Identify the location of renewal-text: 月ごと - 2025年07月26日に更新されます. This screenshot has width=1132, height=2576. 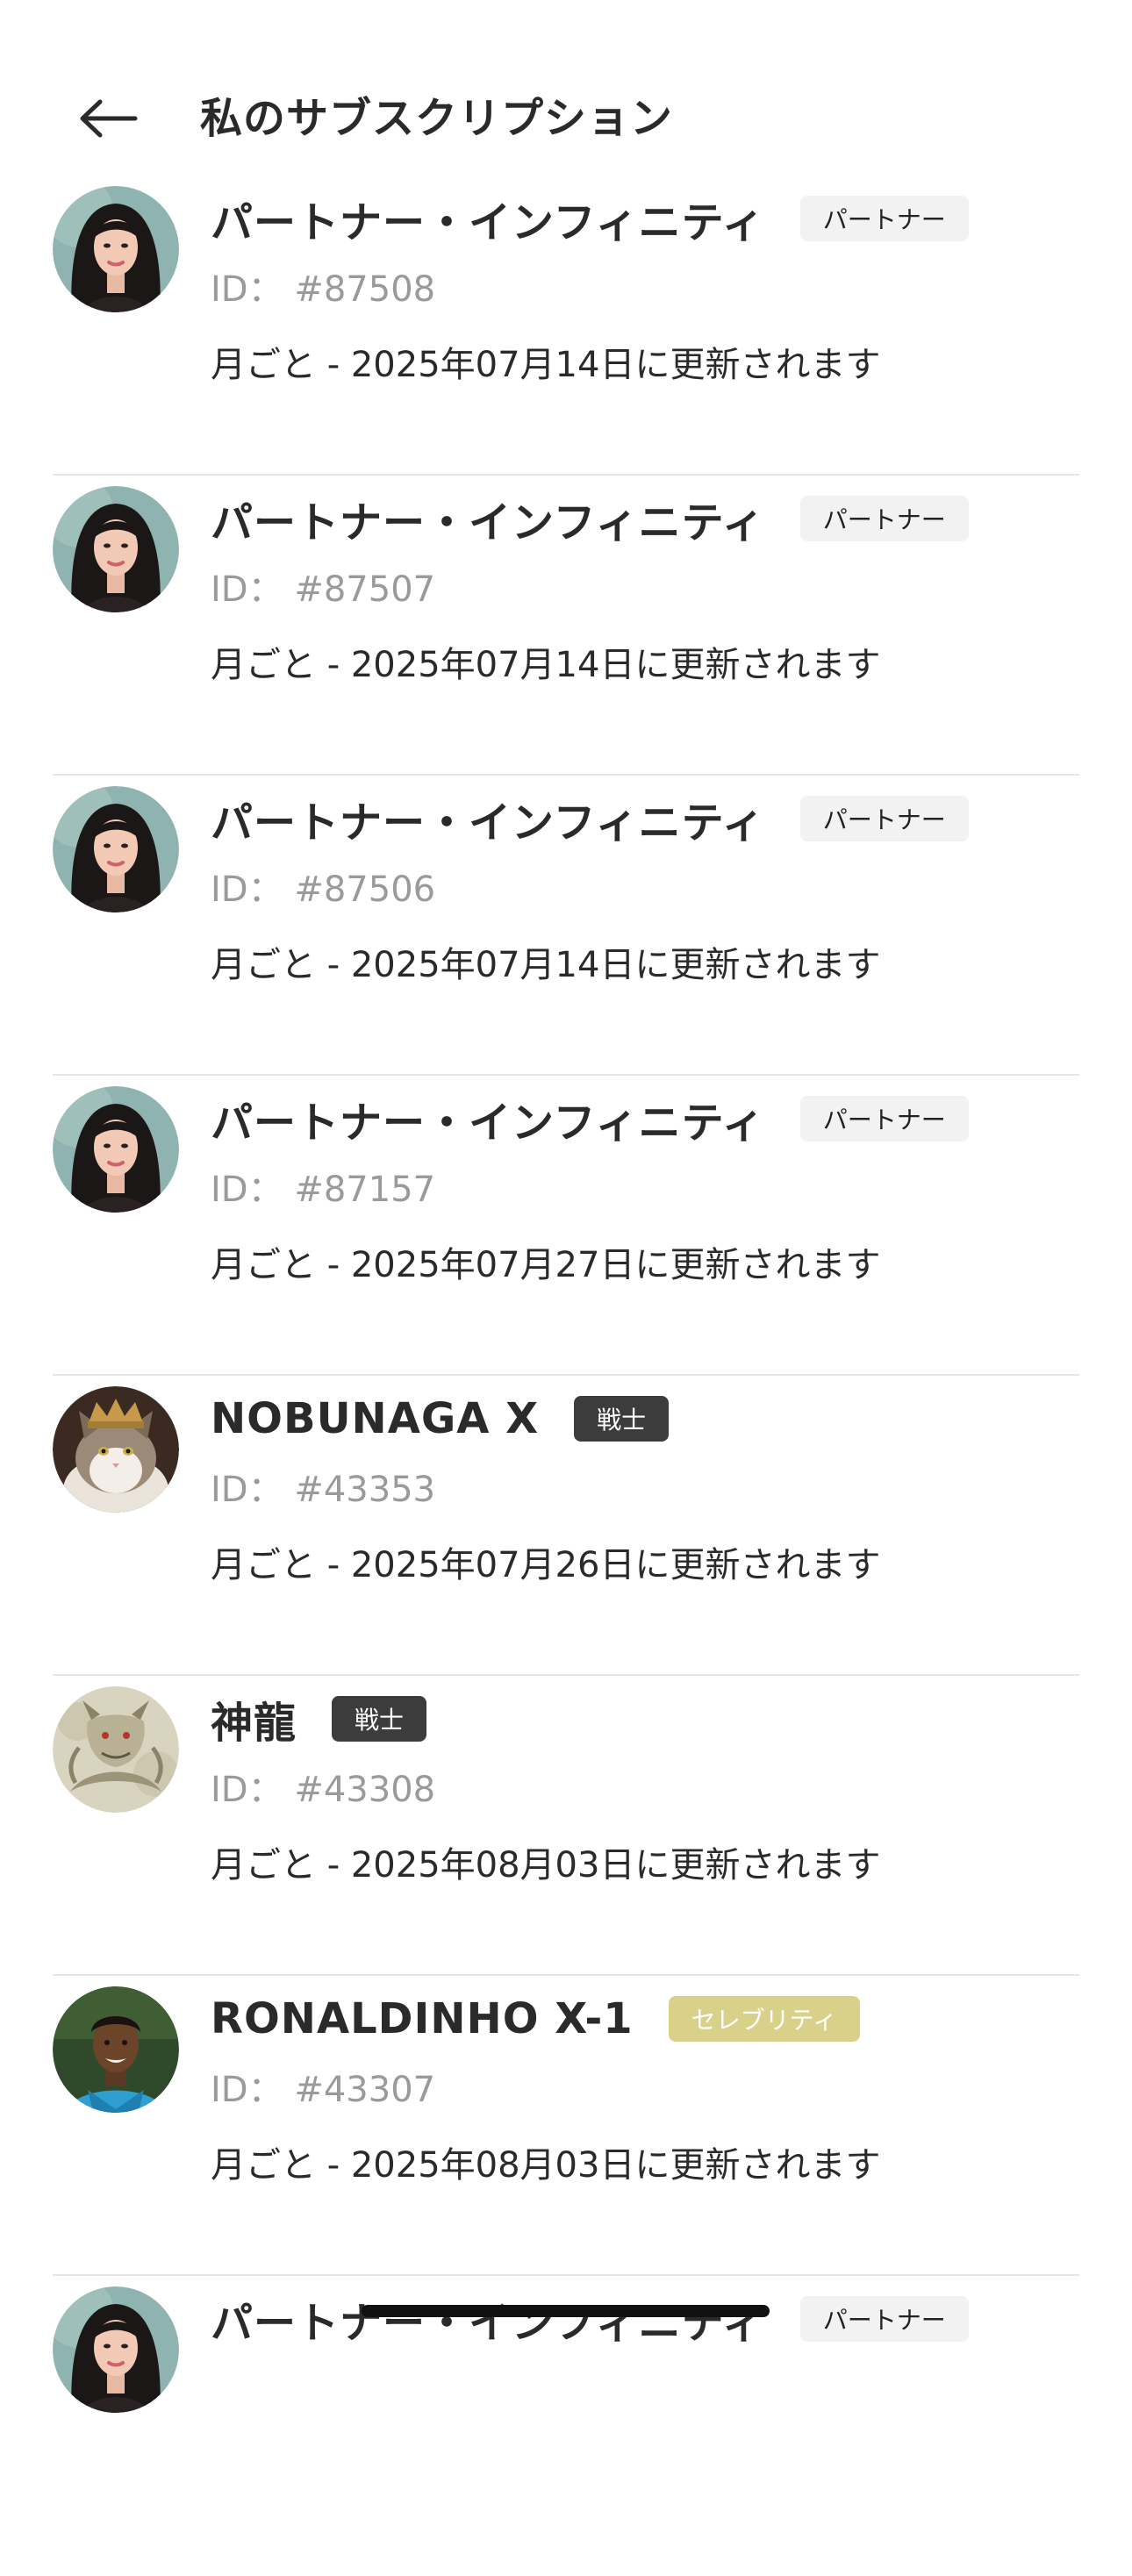
(546, 1565).